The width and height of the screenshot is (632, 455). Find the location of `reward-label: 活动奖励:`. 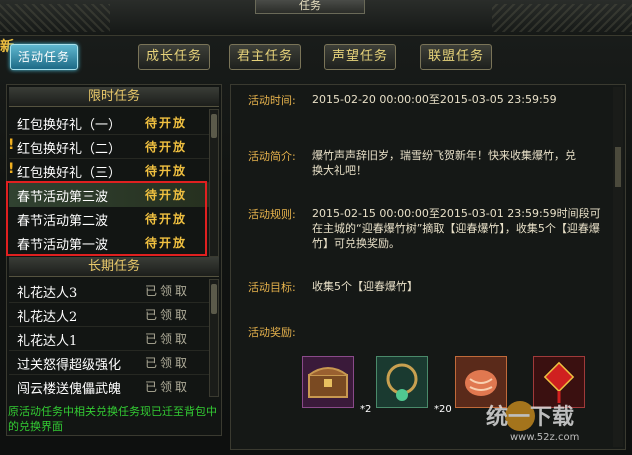

reward-label: 活动奖励: is located at coordinates (272, 332).